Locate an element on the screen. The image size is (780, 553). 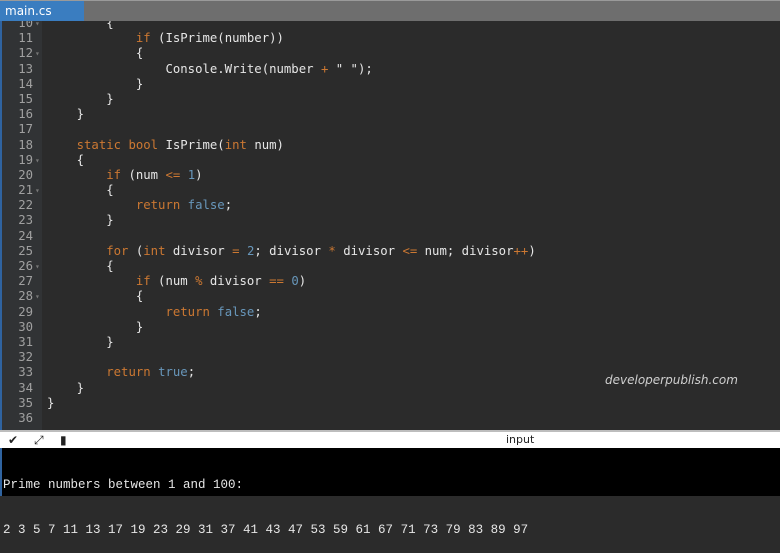
expand-icon: ⤢ is located at coordinates (39, 440).